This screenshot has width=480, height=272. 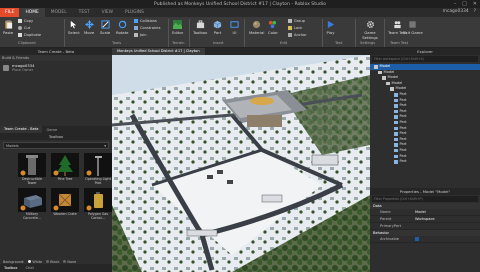 I want to click on anchor-button: Anchor, so click(x=297, y=35).